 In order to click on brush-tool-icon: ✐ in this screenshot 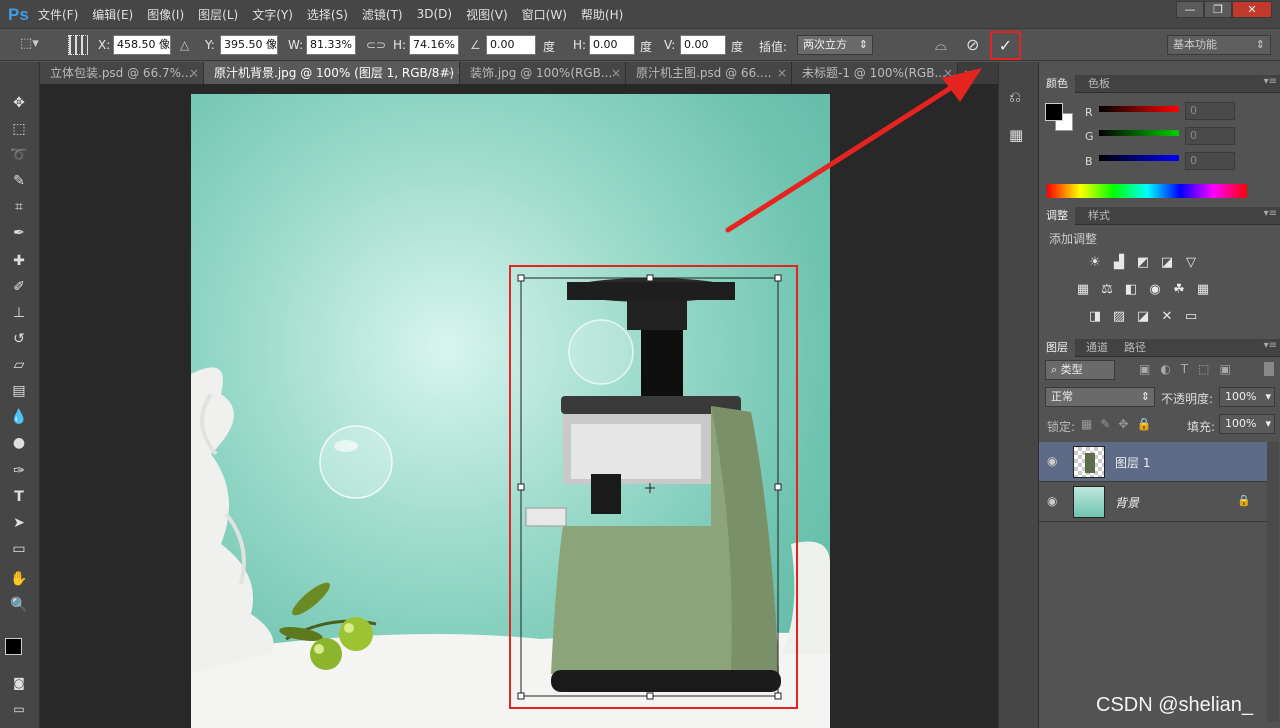, I will do `click(19, 287)`.